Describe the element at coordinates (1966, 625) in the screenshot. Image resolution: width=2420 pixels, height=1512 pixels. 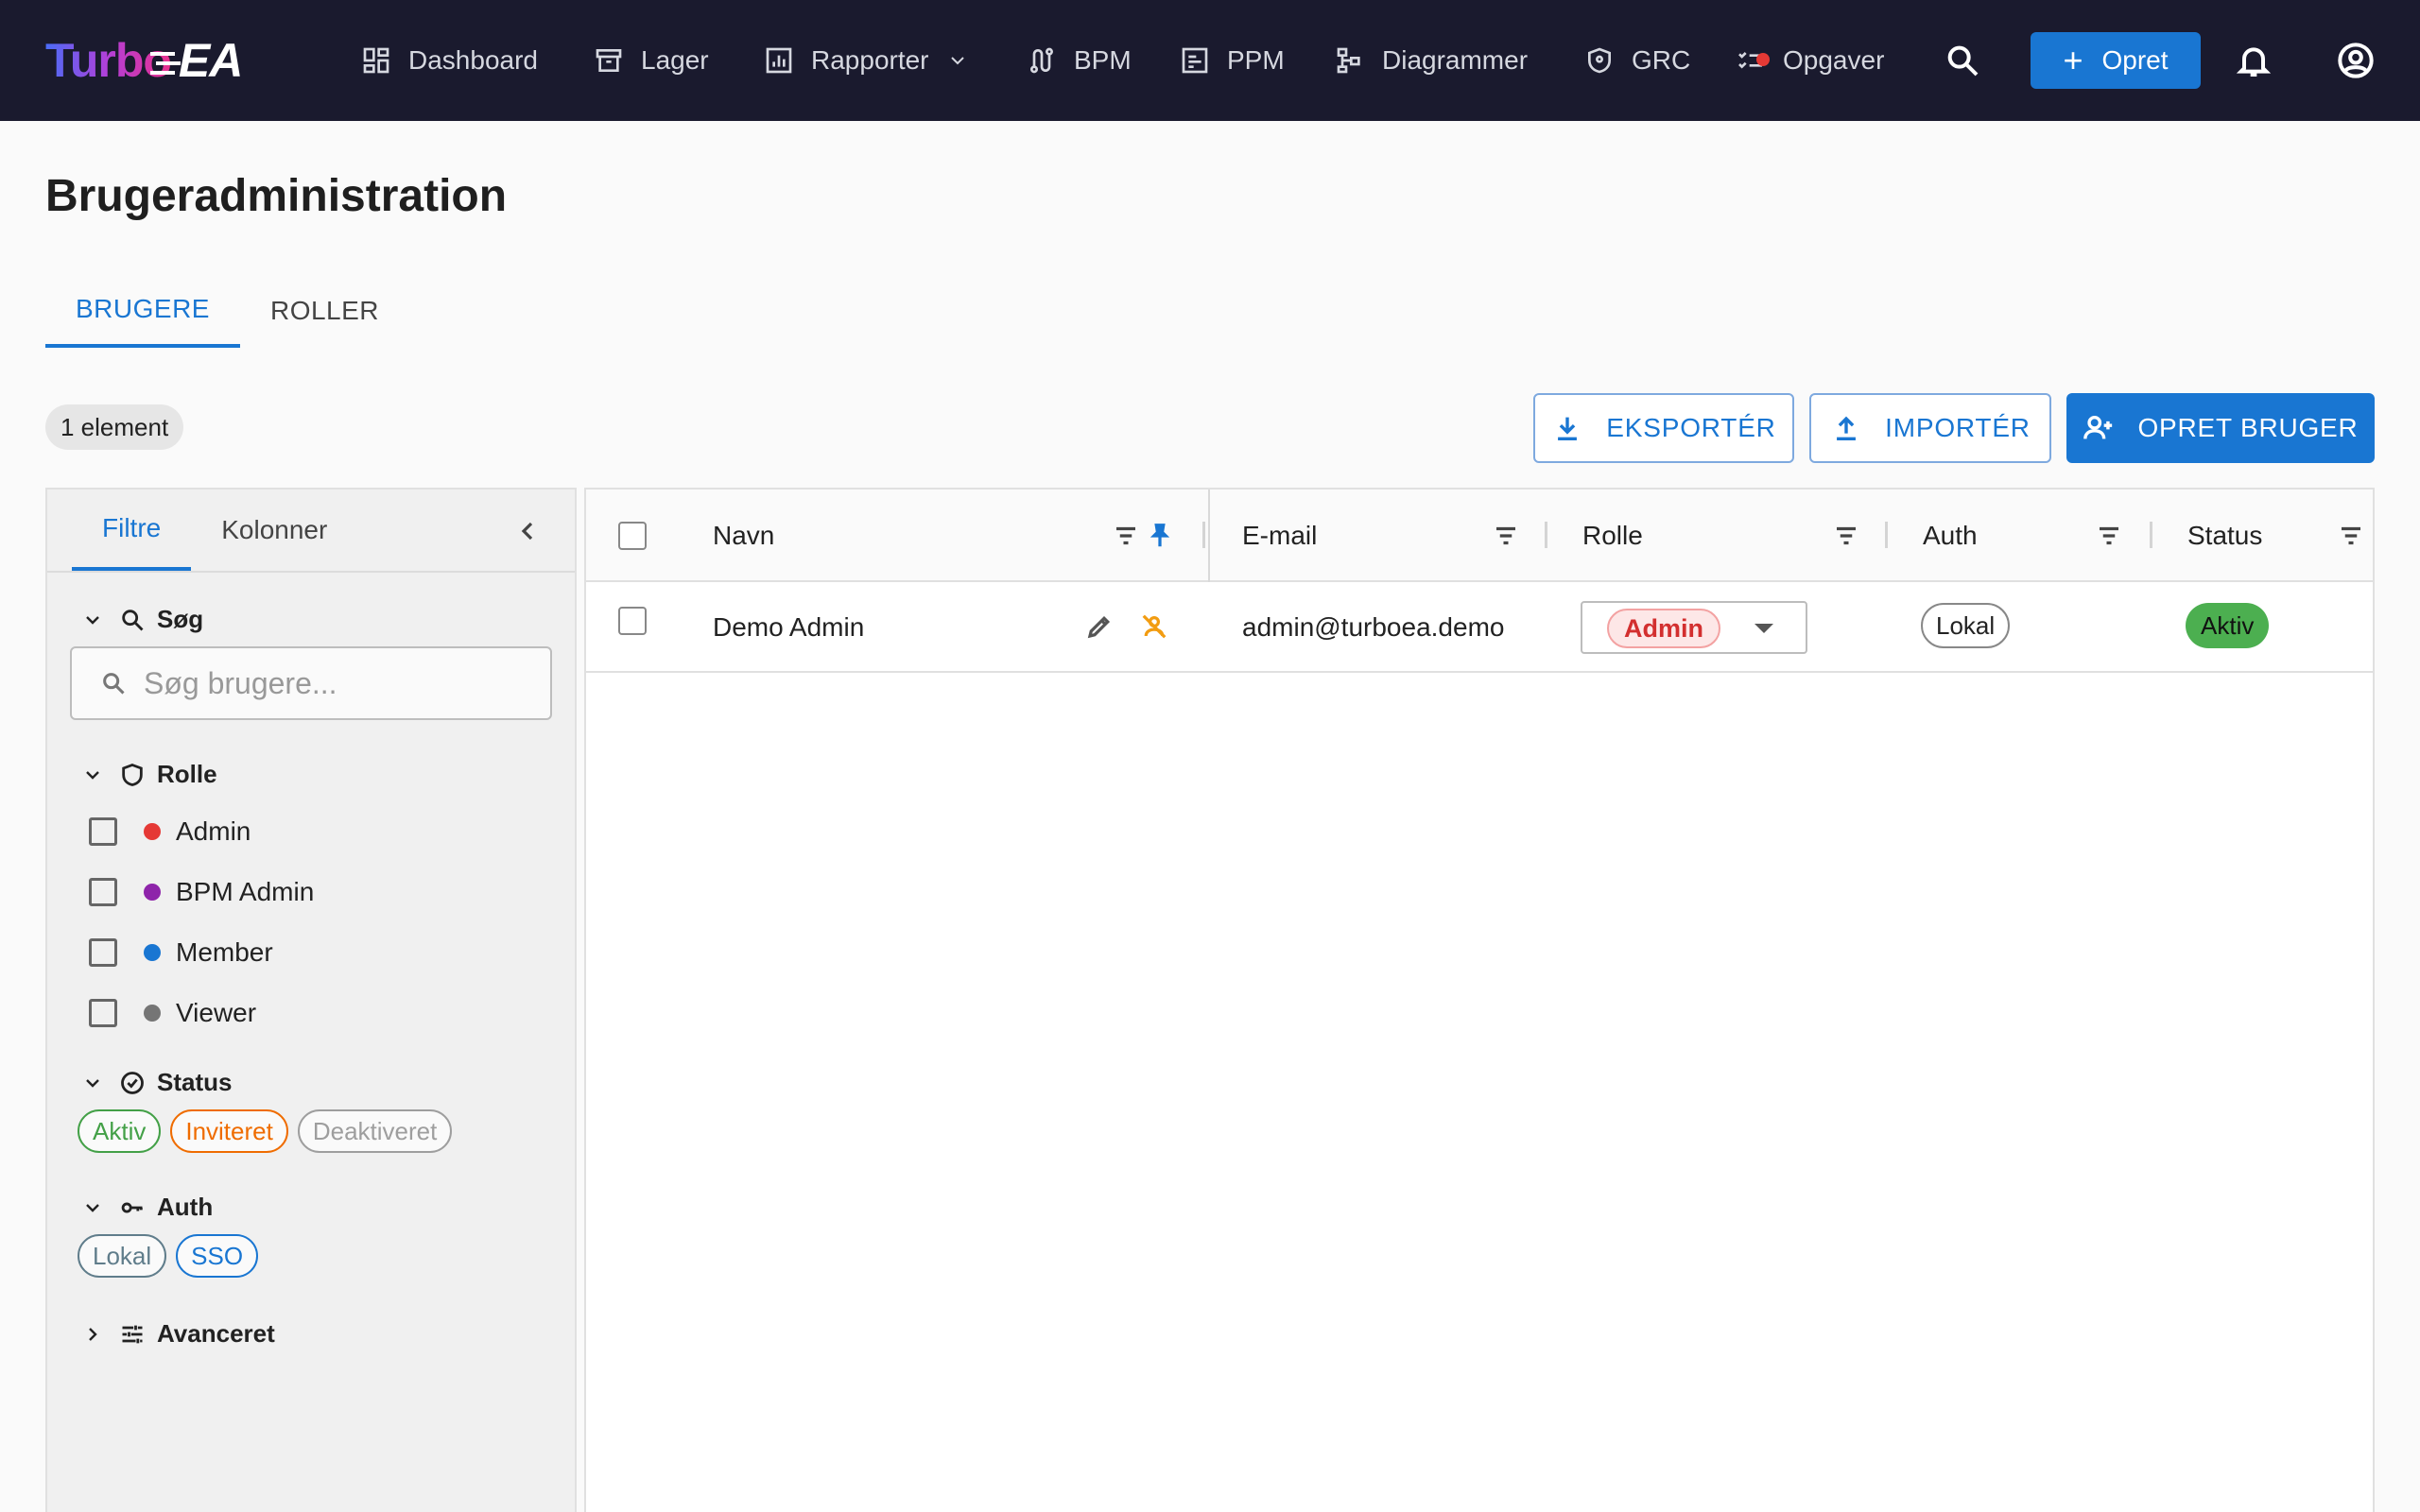
I see `auth-badge: Lokal` at that location.